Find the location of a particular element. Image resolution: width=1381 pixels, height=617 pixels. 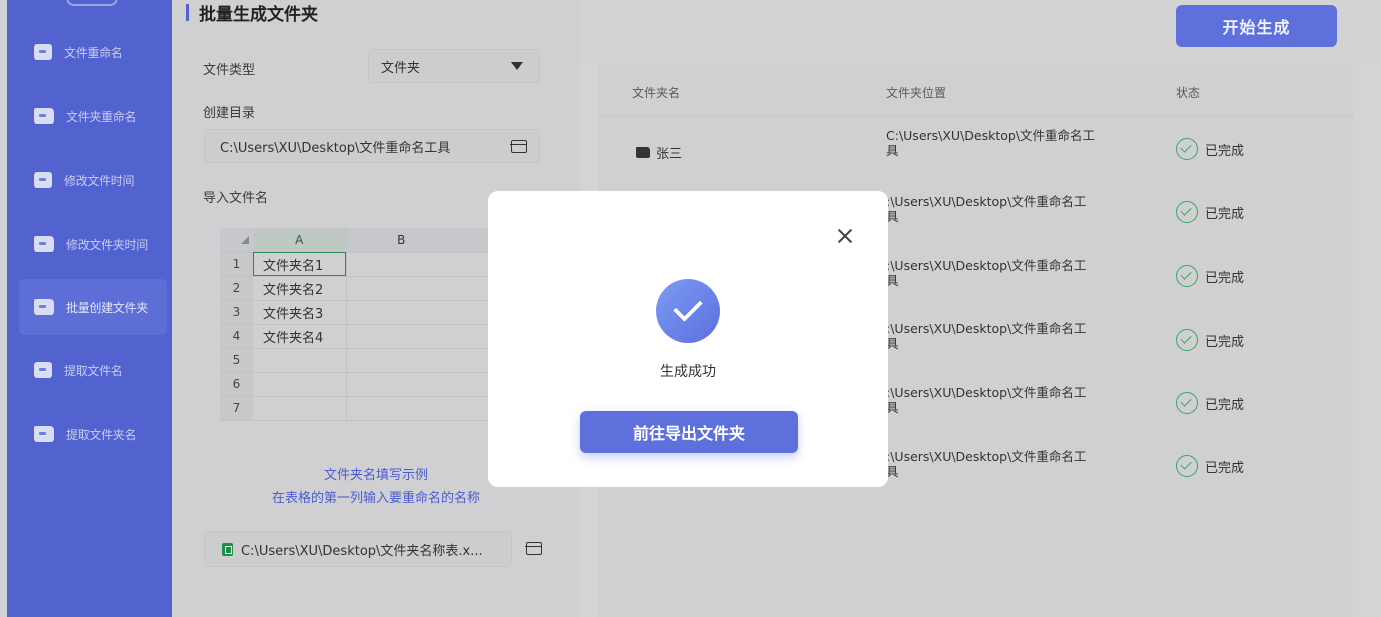

sheet-corner is located at coordinates (236, 240).